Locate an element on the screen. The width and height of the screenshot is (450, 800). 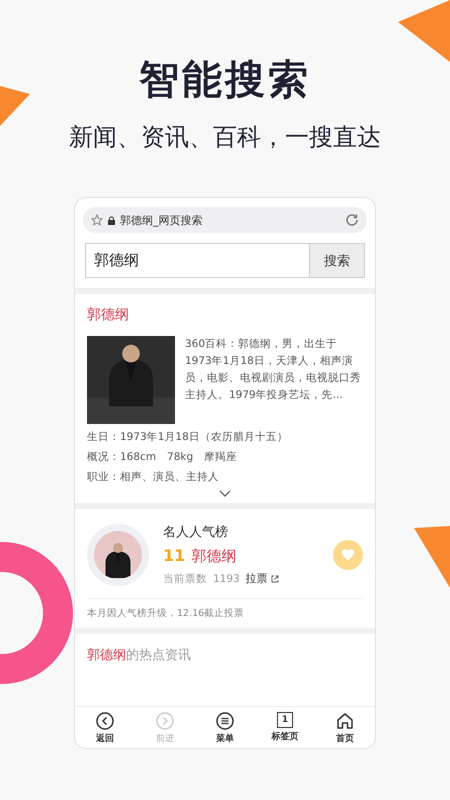
notice-text: 本月因人气榜升级，12.16截止投票 is located at coordinates (225, 609).